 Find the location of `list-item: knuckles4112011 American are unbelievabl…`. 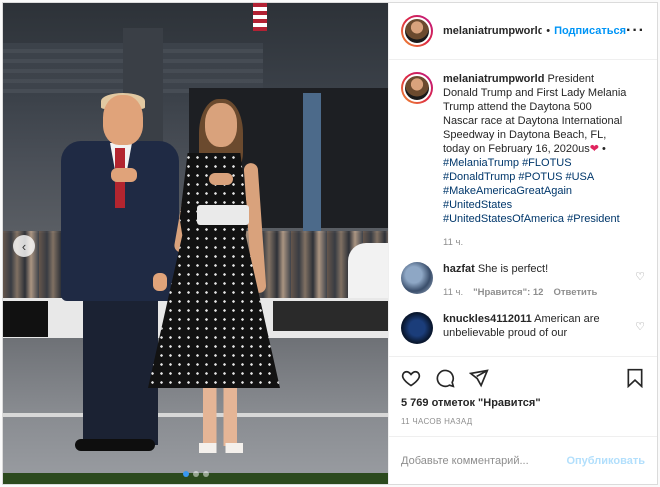

list-item: knuckles4112011 American are unbelievabl… is located at coordinates (523, 328).